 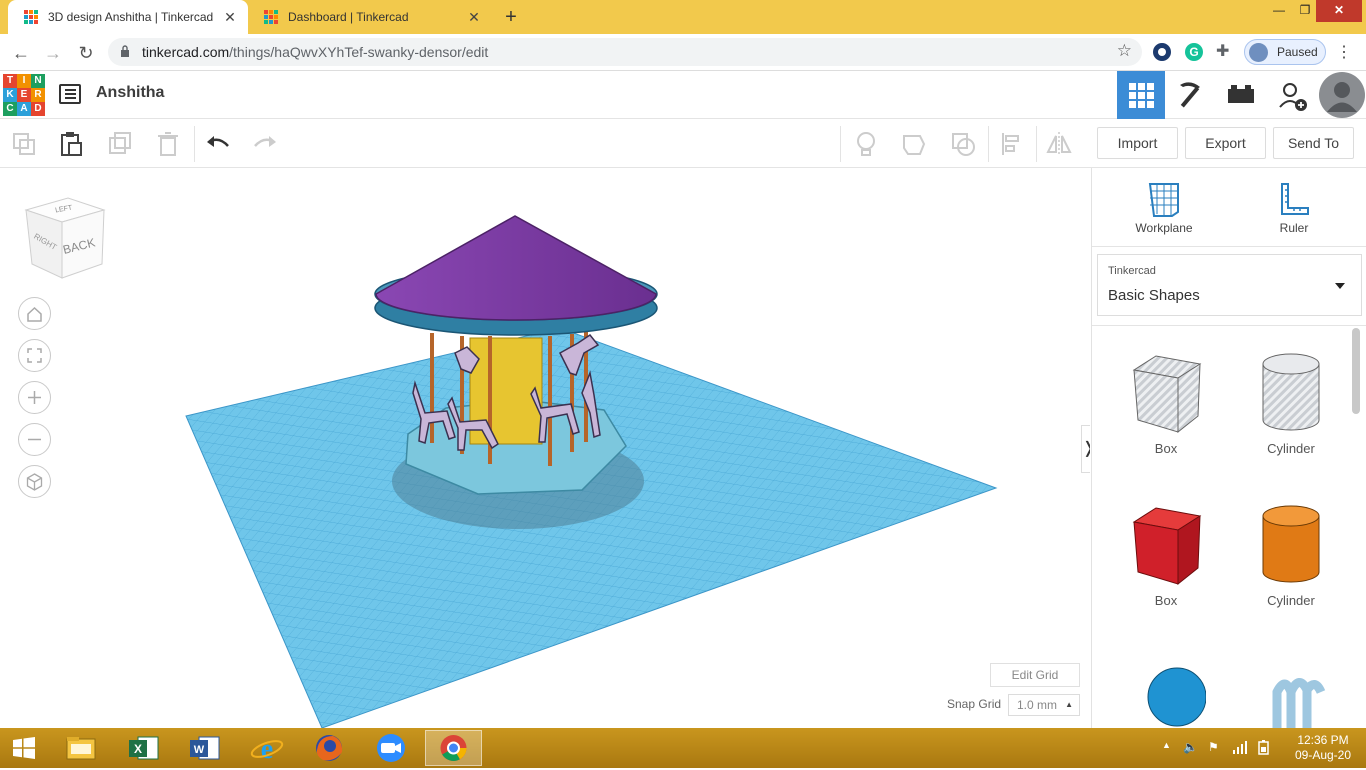 What do you see at coordinates (1166, 555) in the screenshot?
I see `shape-box-solid: Box` at bounding box center [1166, 555].